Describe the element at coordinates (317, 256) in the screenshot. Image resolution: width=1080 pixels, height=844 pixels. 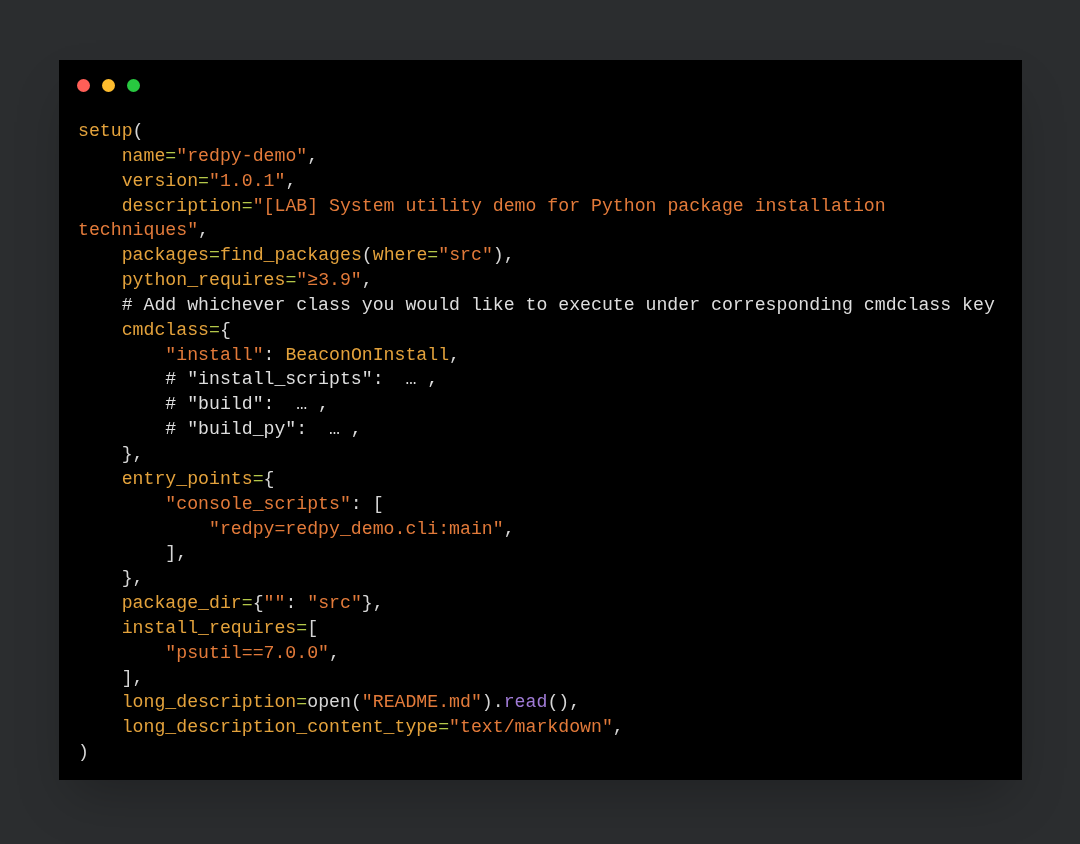
I see `code-line: packages=find_packages(where="src"),` at that location.